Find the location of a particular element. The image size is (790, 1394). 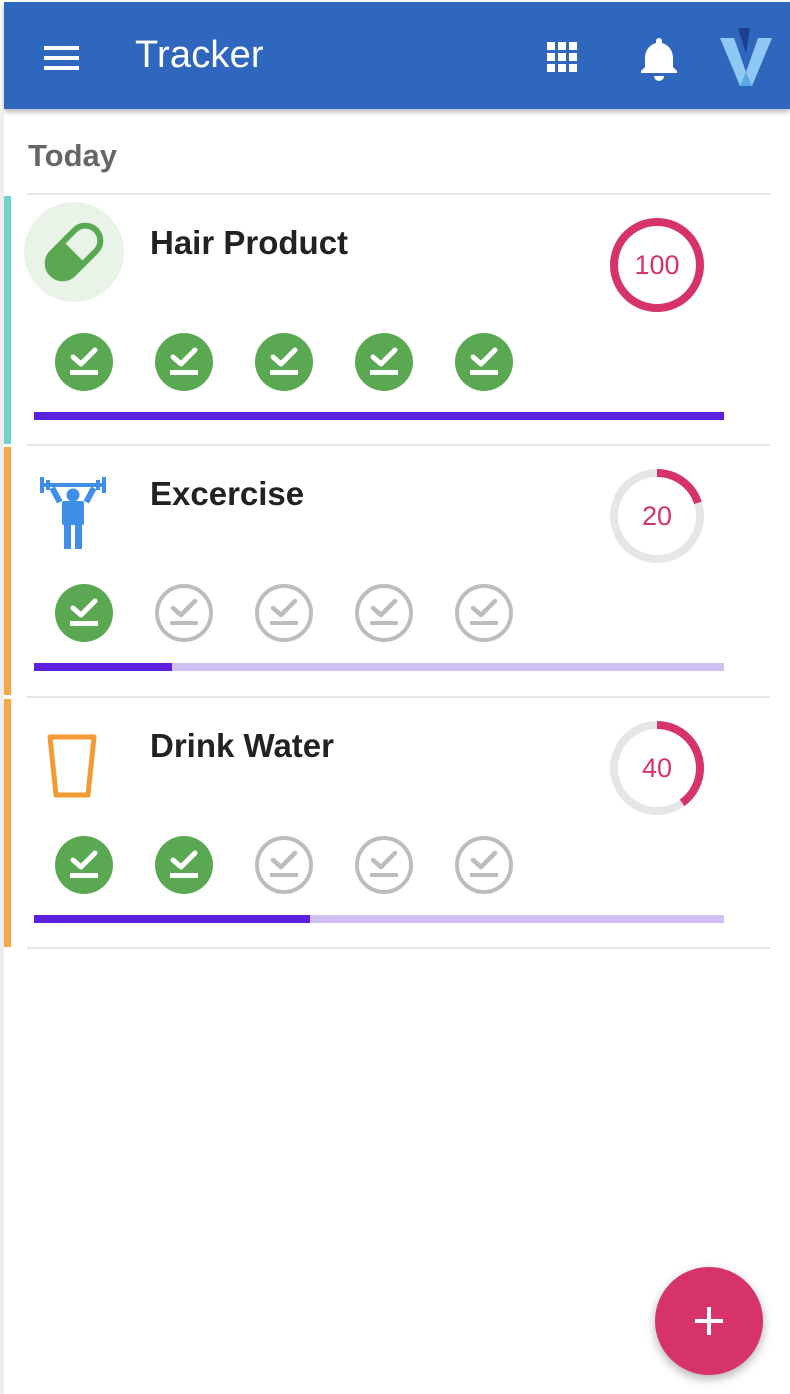

bell-icon is located at coordinates (659, 58).